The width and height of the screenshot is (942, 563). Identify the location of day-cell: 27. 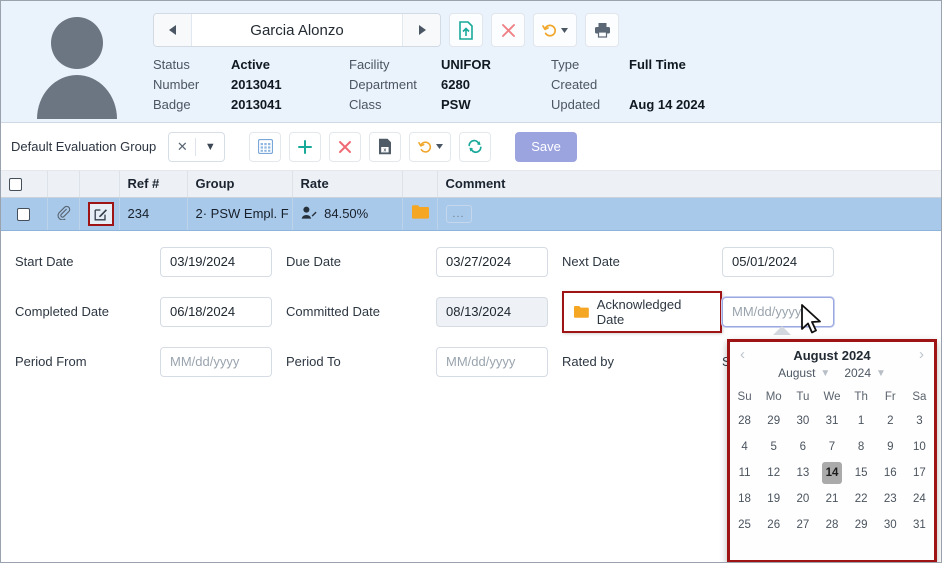
(802, 525).